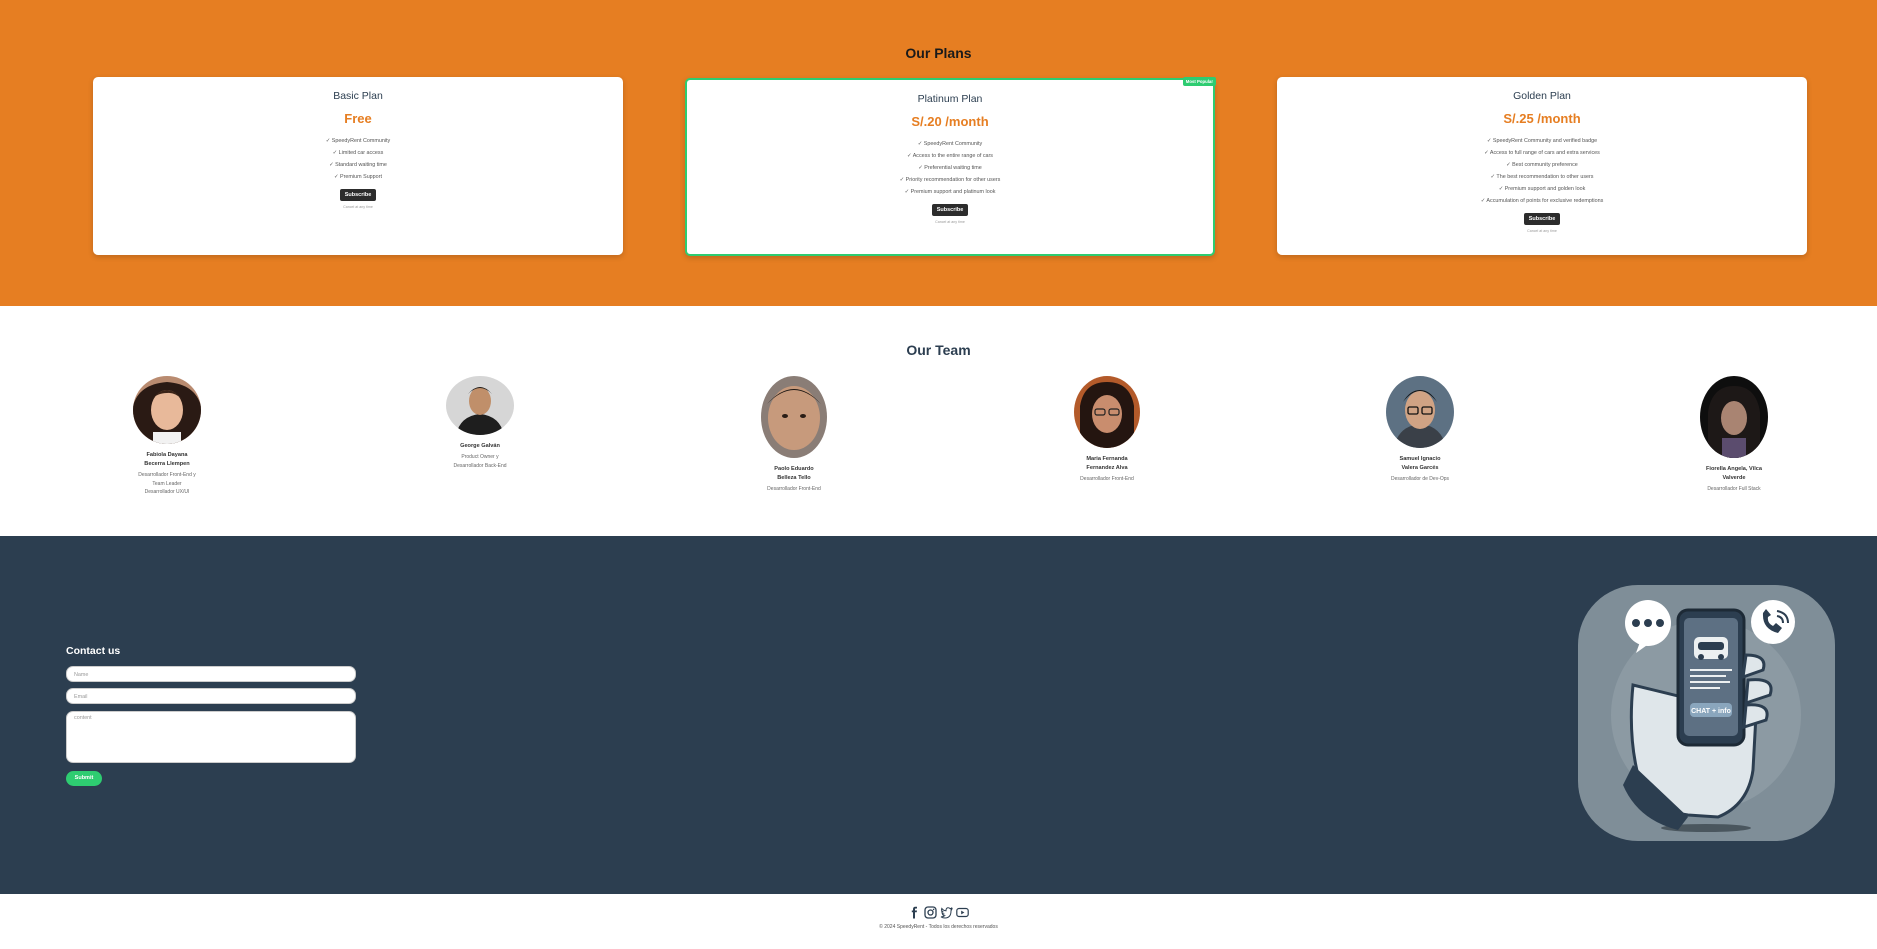  Describe the element at coordinates (946, 912) in the screenshot. I see `twitter-icon` at that location.